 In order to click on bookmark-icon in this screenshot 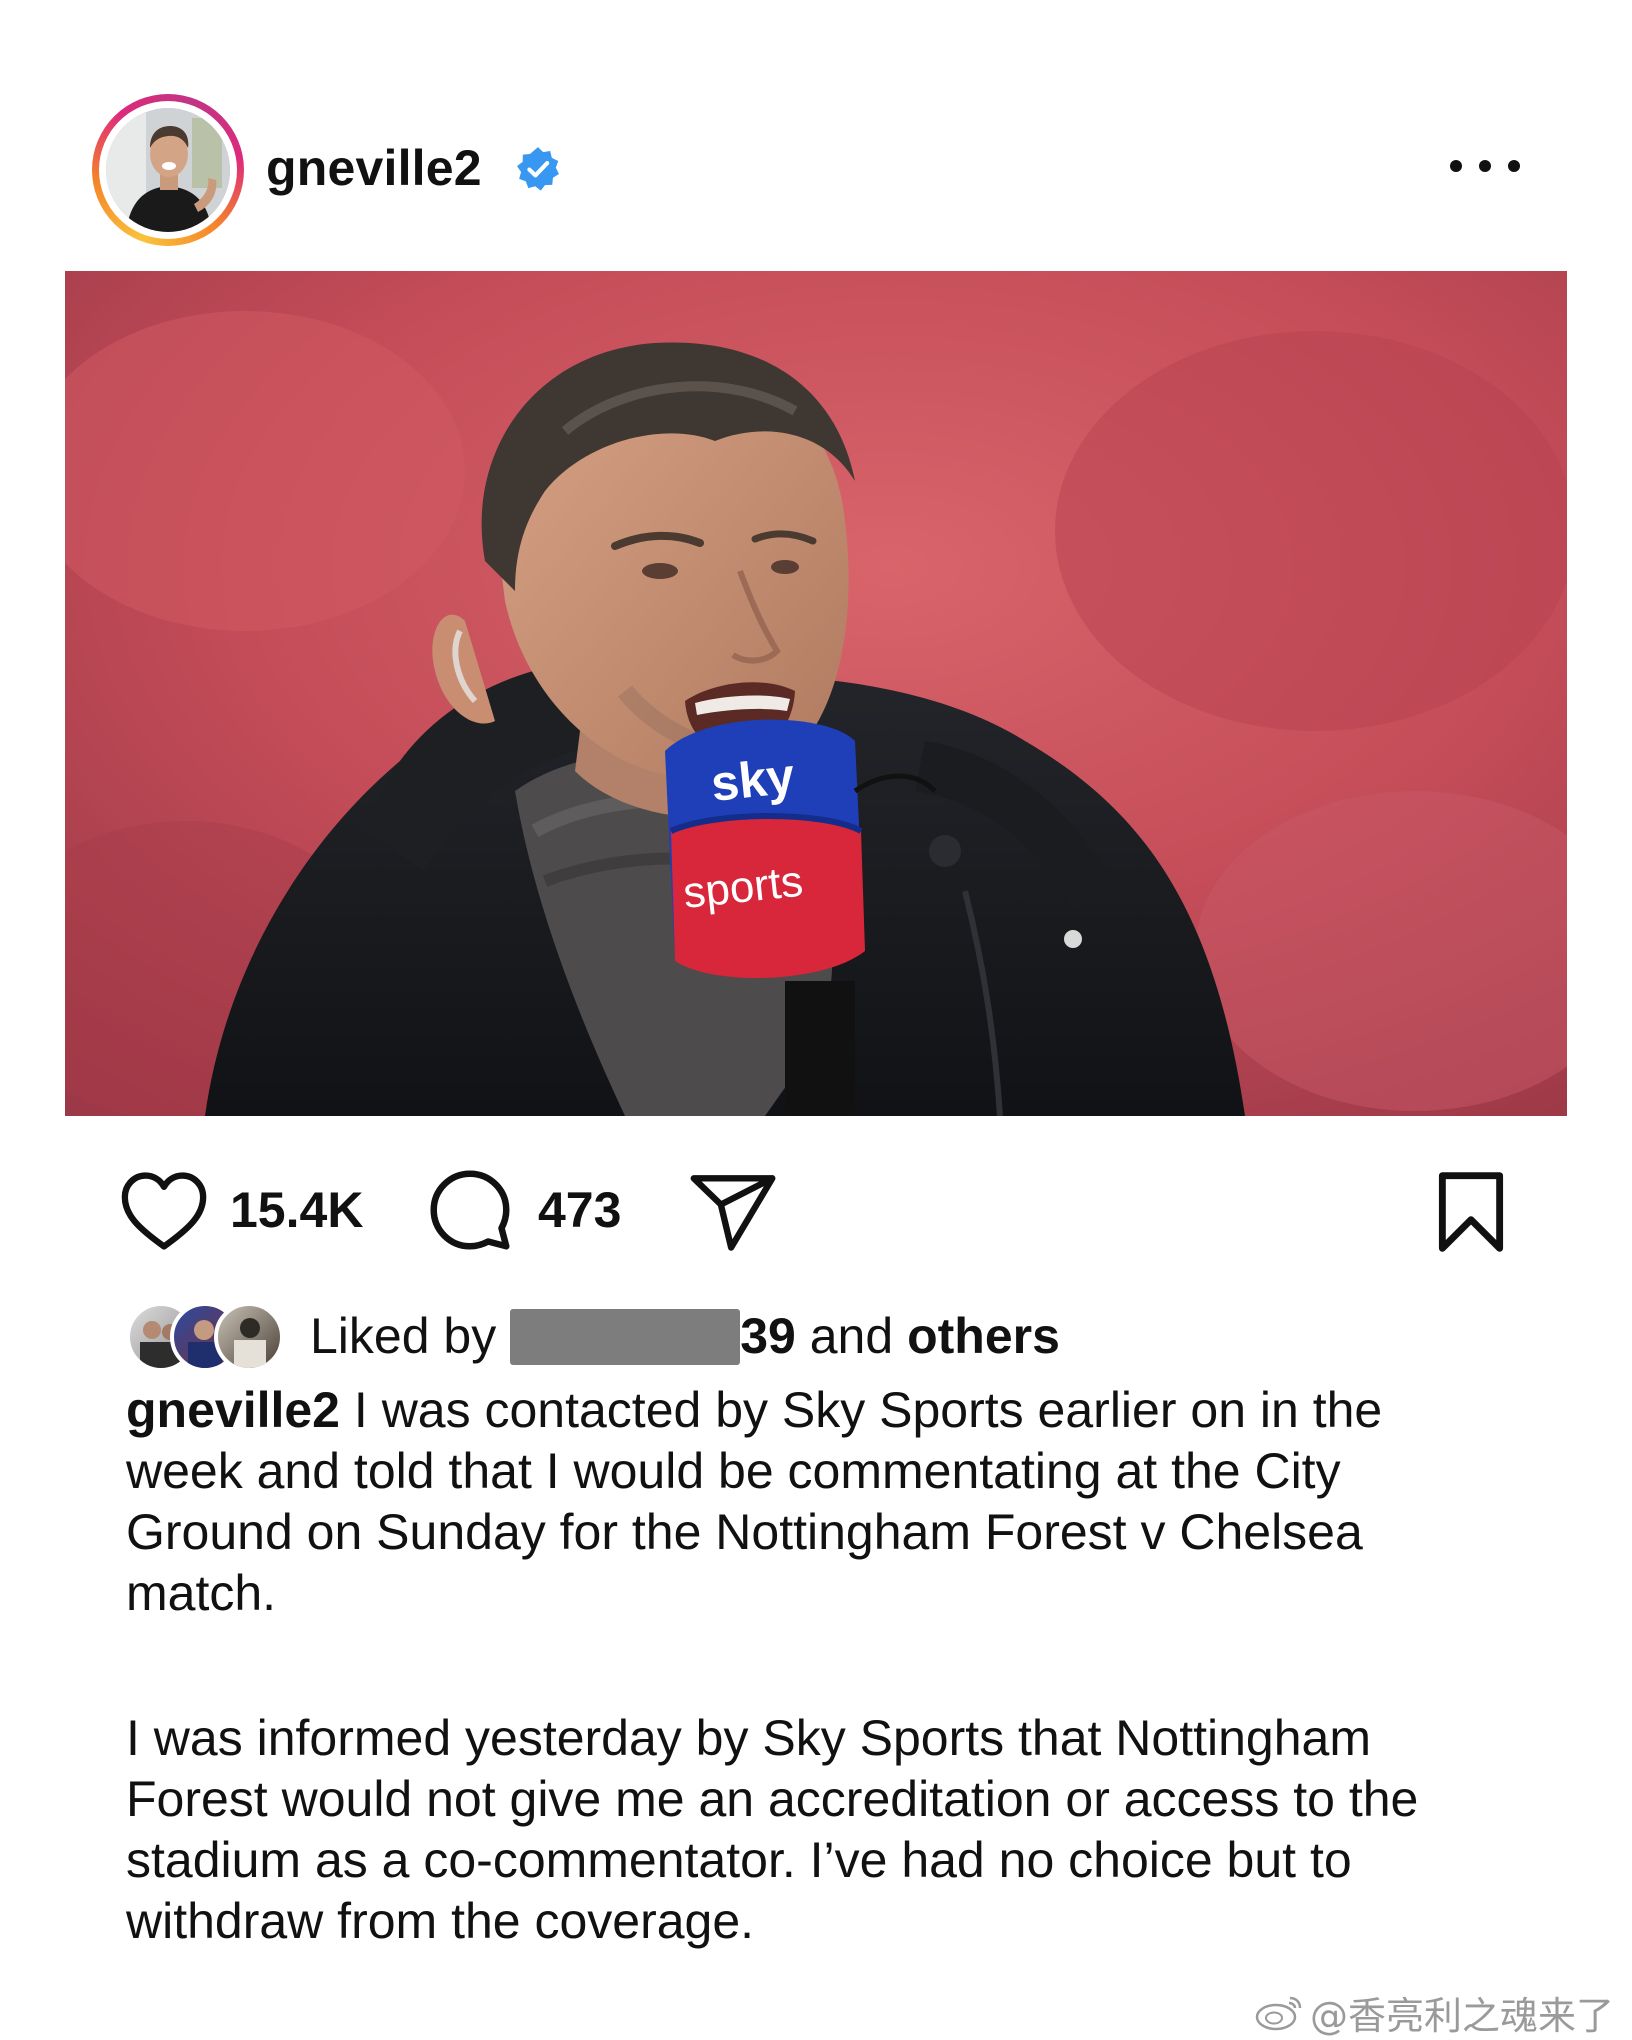, I will do `click(1471, 1212)`.